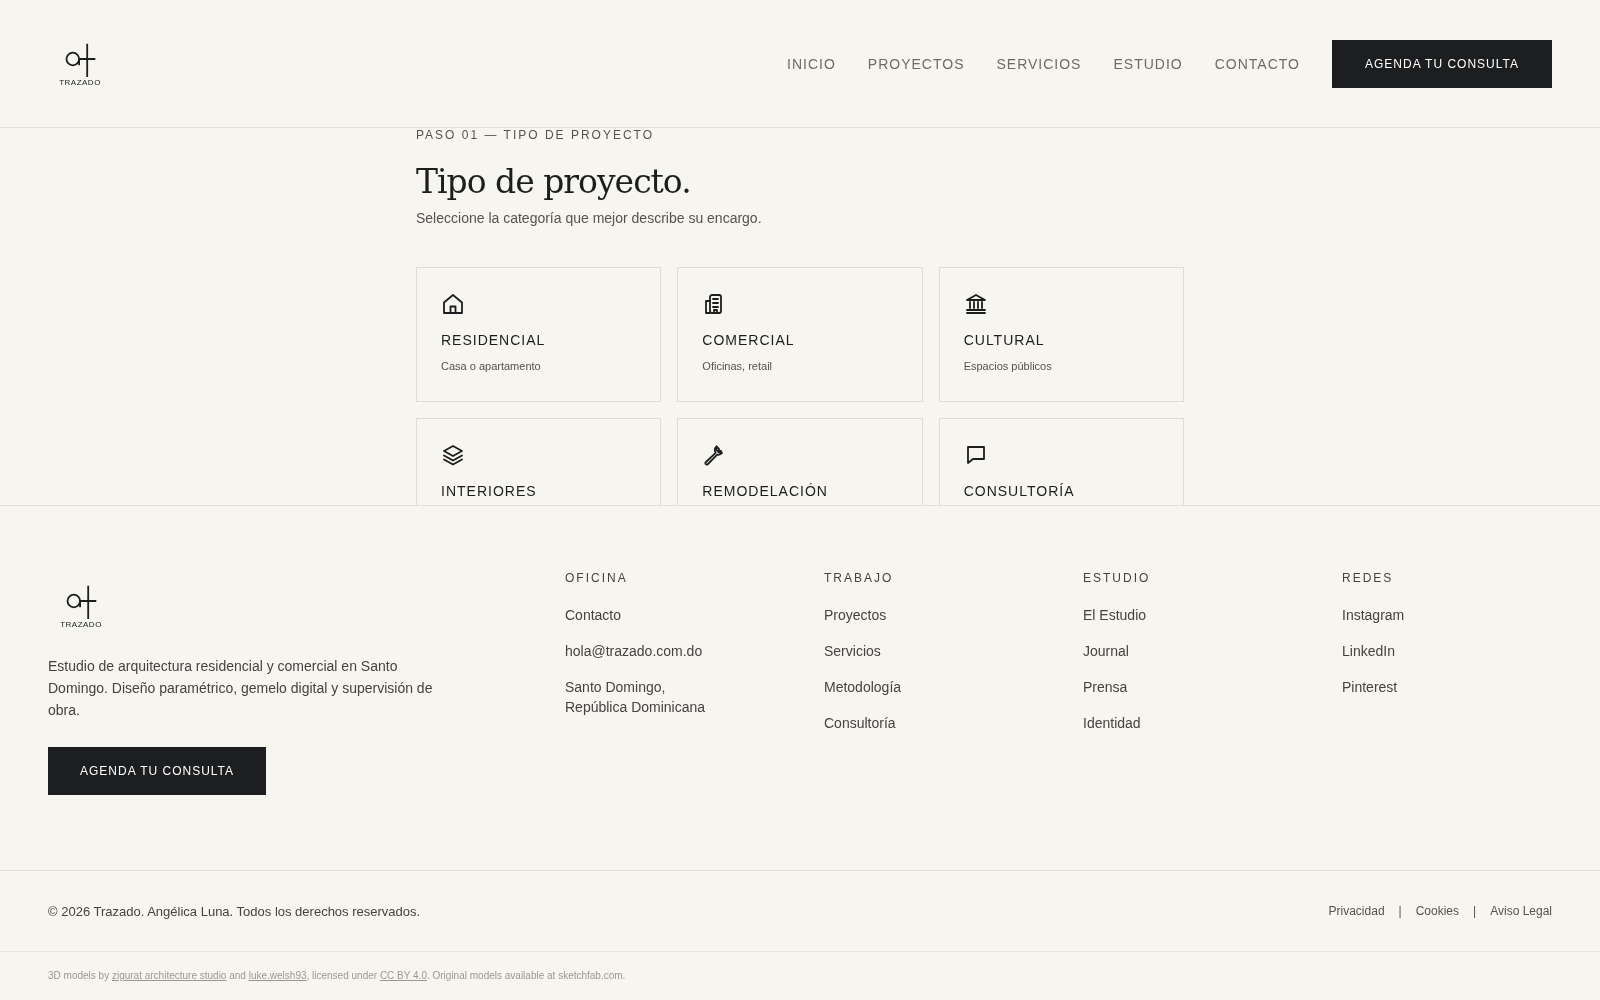  What do you see at coordinates (1417, 615) in the screenshot?
I see `footer-link: Instagram` at bounding box center [1417, 615].